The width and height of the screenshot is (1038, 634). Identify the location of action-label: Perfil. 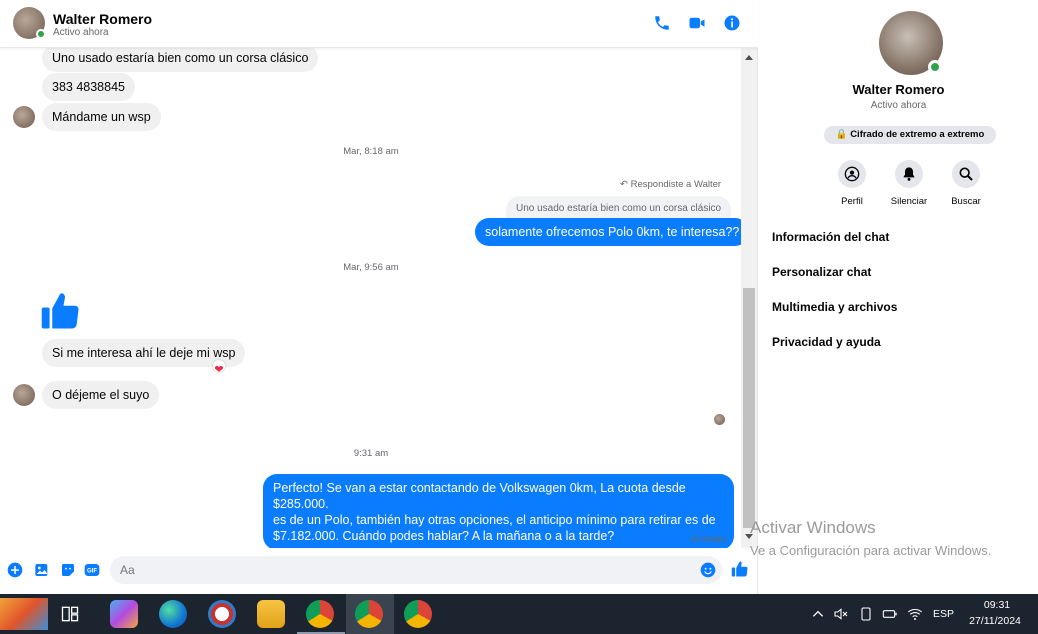
(852, 201).